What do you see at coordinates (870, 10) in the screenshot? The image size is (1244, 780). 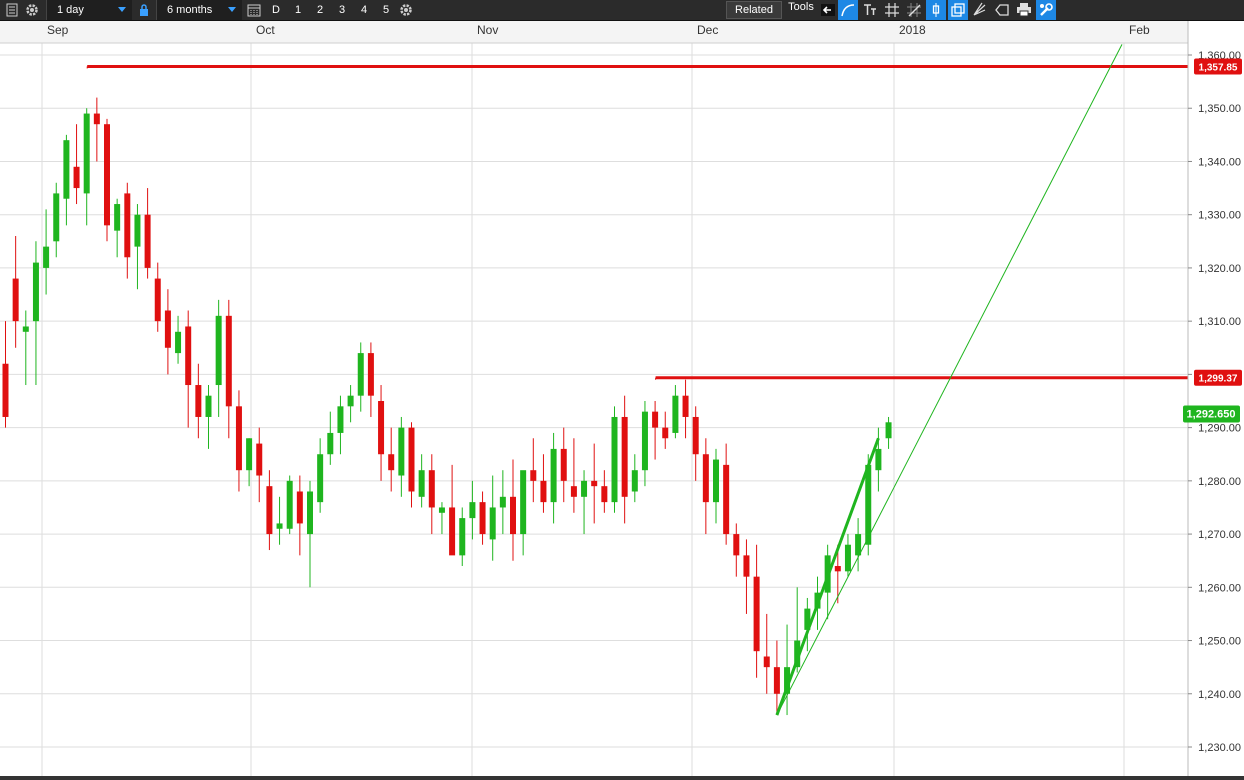 I see `text-tool-icon` at bounding box center [870, 10].